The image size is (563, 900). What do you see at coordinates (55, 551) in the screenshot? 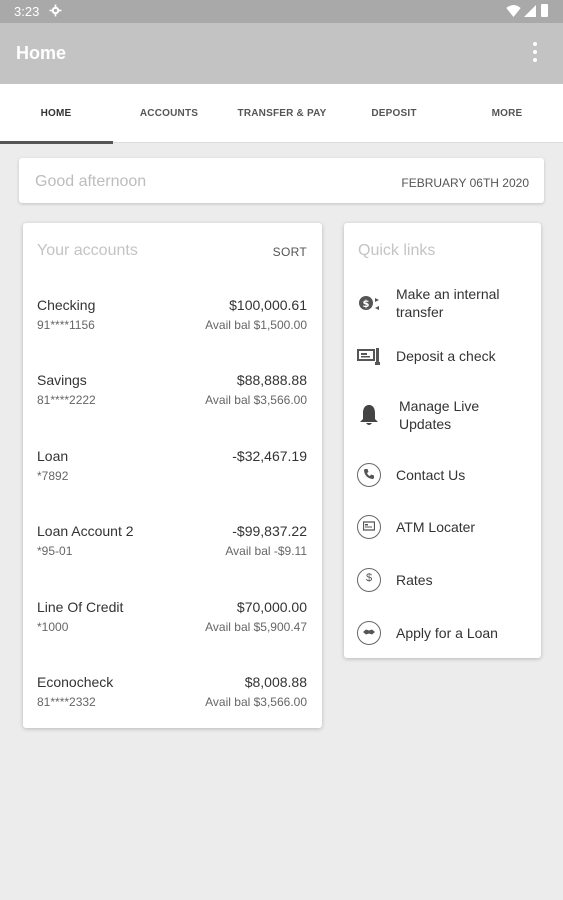
I see `account-number: *95-01` at bounding box center [55, 551].